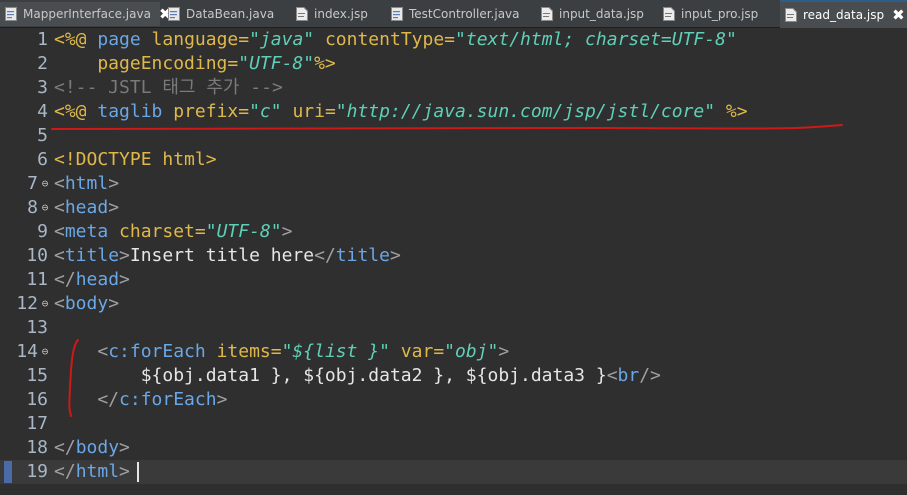  What do you see at coordinates (447, 127) in the screenshot?
I see `red-underline-mark` at bounding box center [447, 127].